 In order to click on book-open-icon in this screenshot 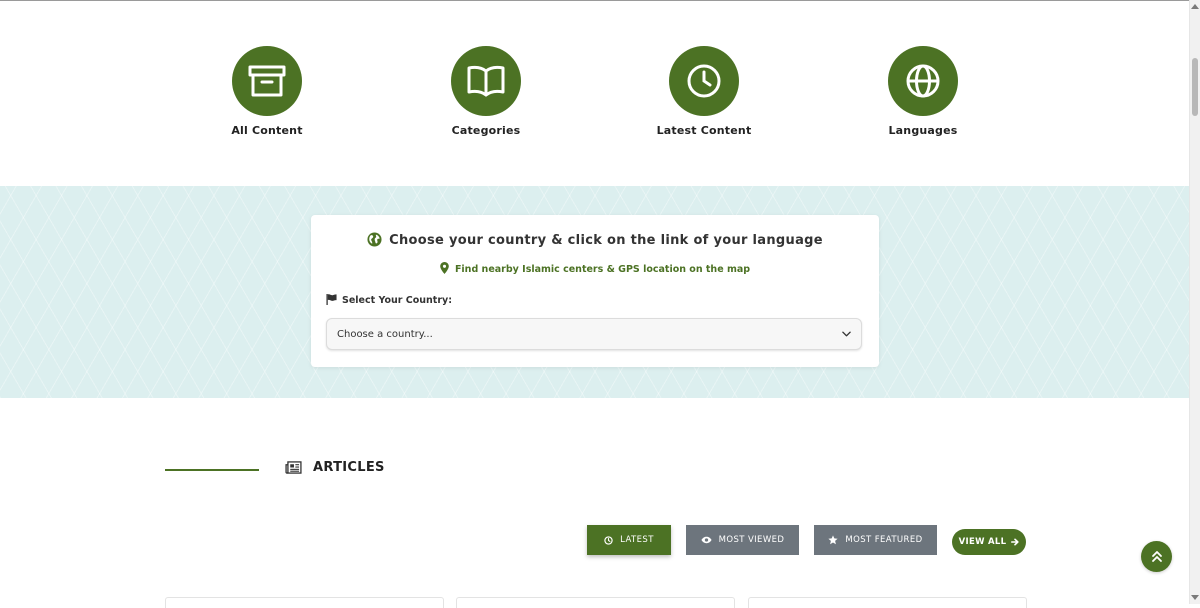, I will do `click(486, 81)`.